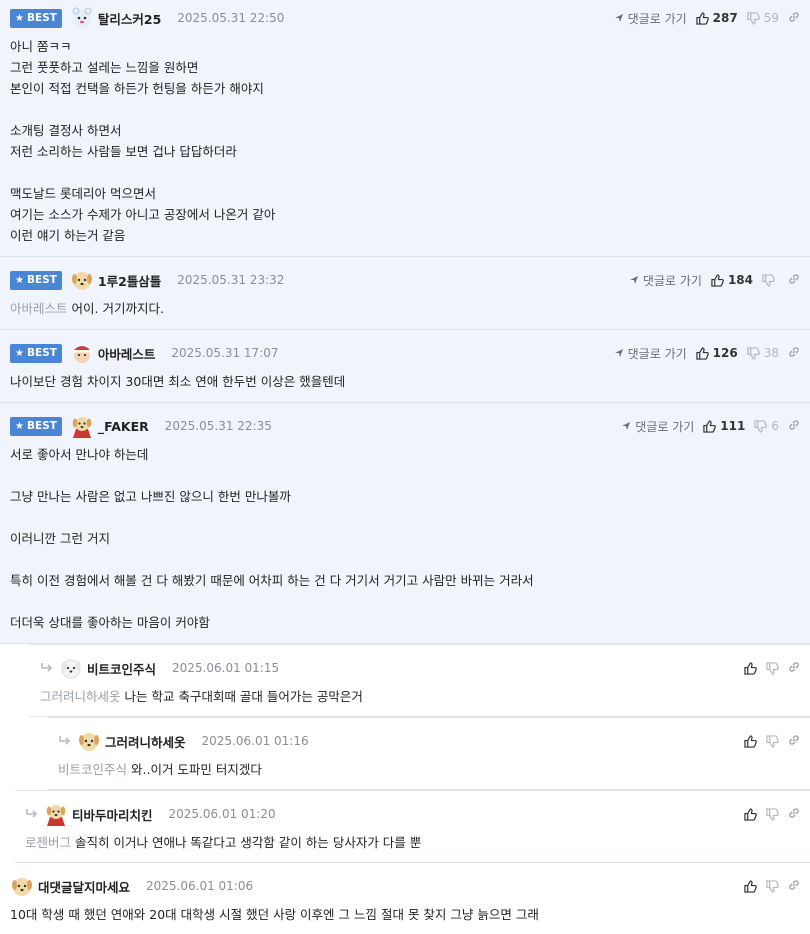 The width and height of the screenshot is (810, 934). I want to click on comment-line: 비트코인주식 와..이거 도파민 터지겠다, so click(160, 769).